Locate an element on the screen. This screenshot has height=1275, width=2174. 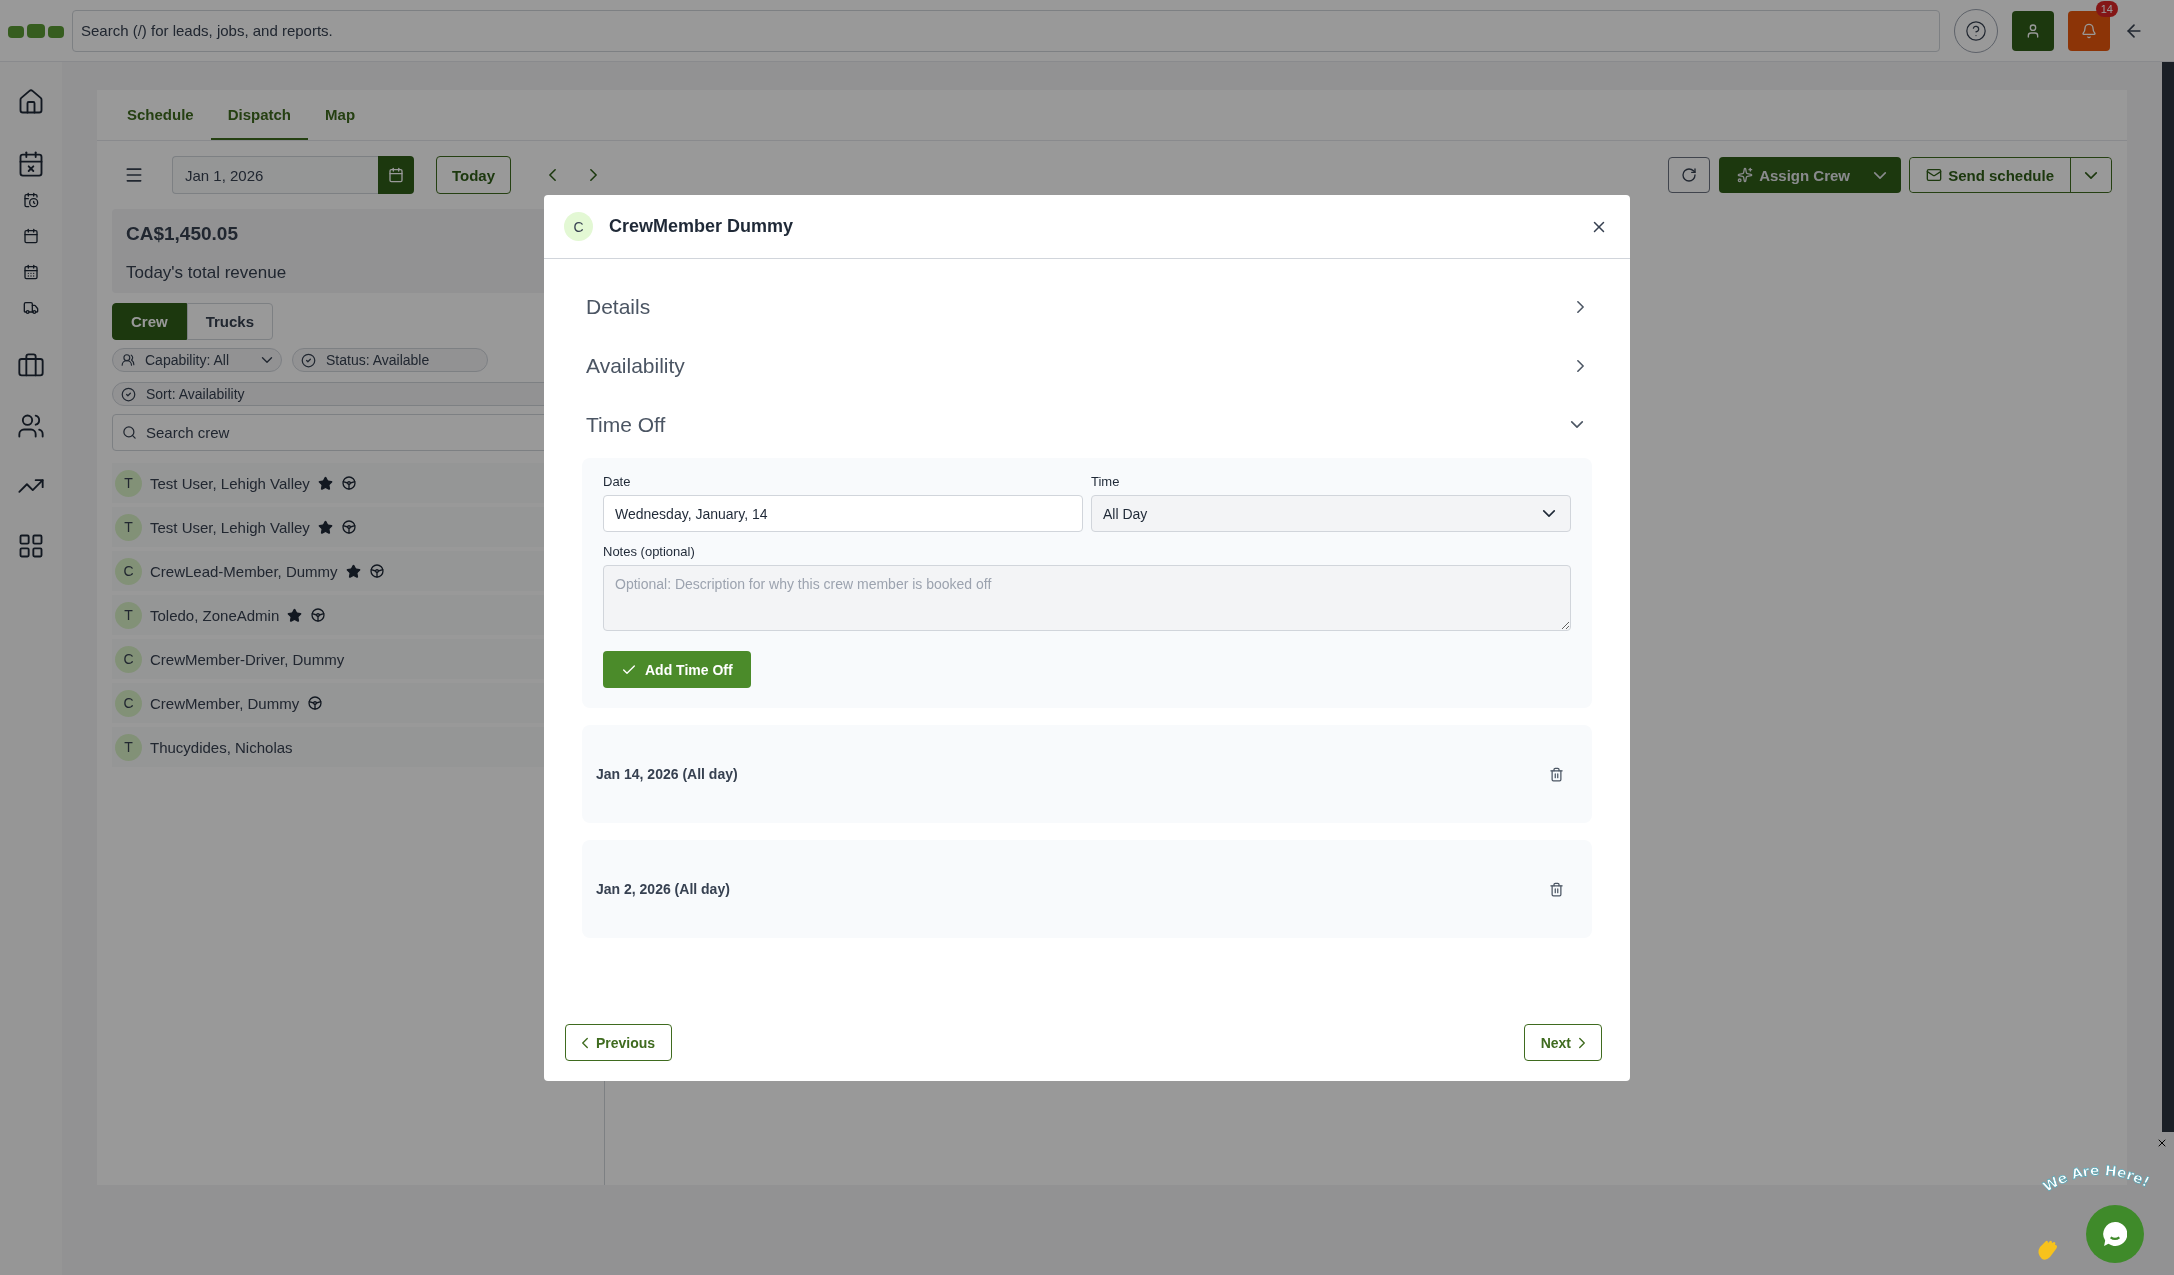
revenue-label: Today's total revenue is located at coordinates (207, 273).